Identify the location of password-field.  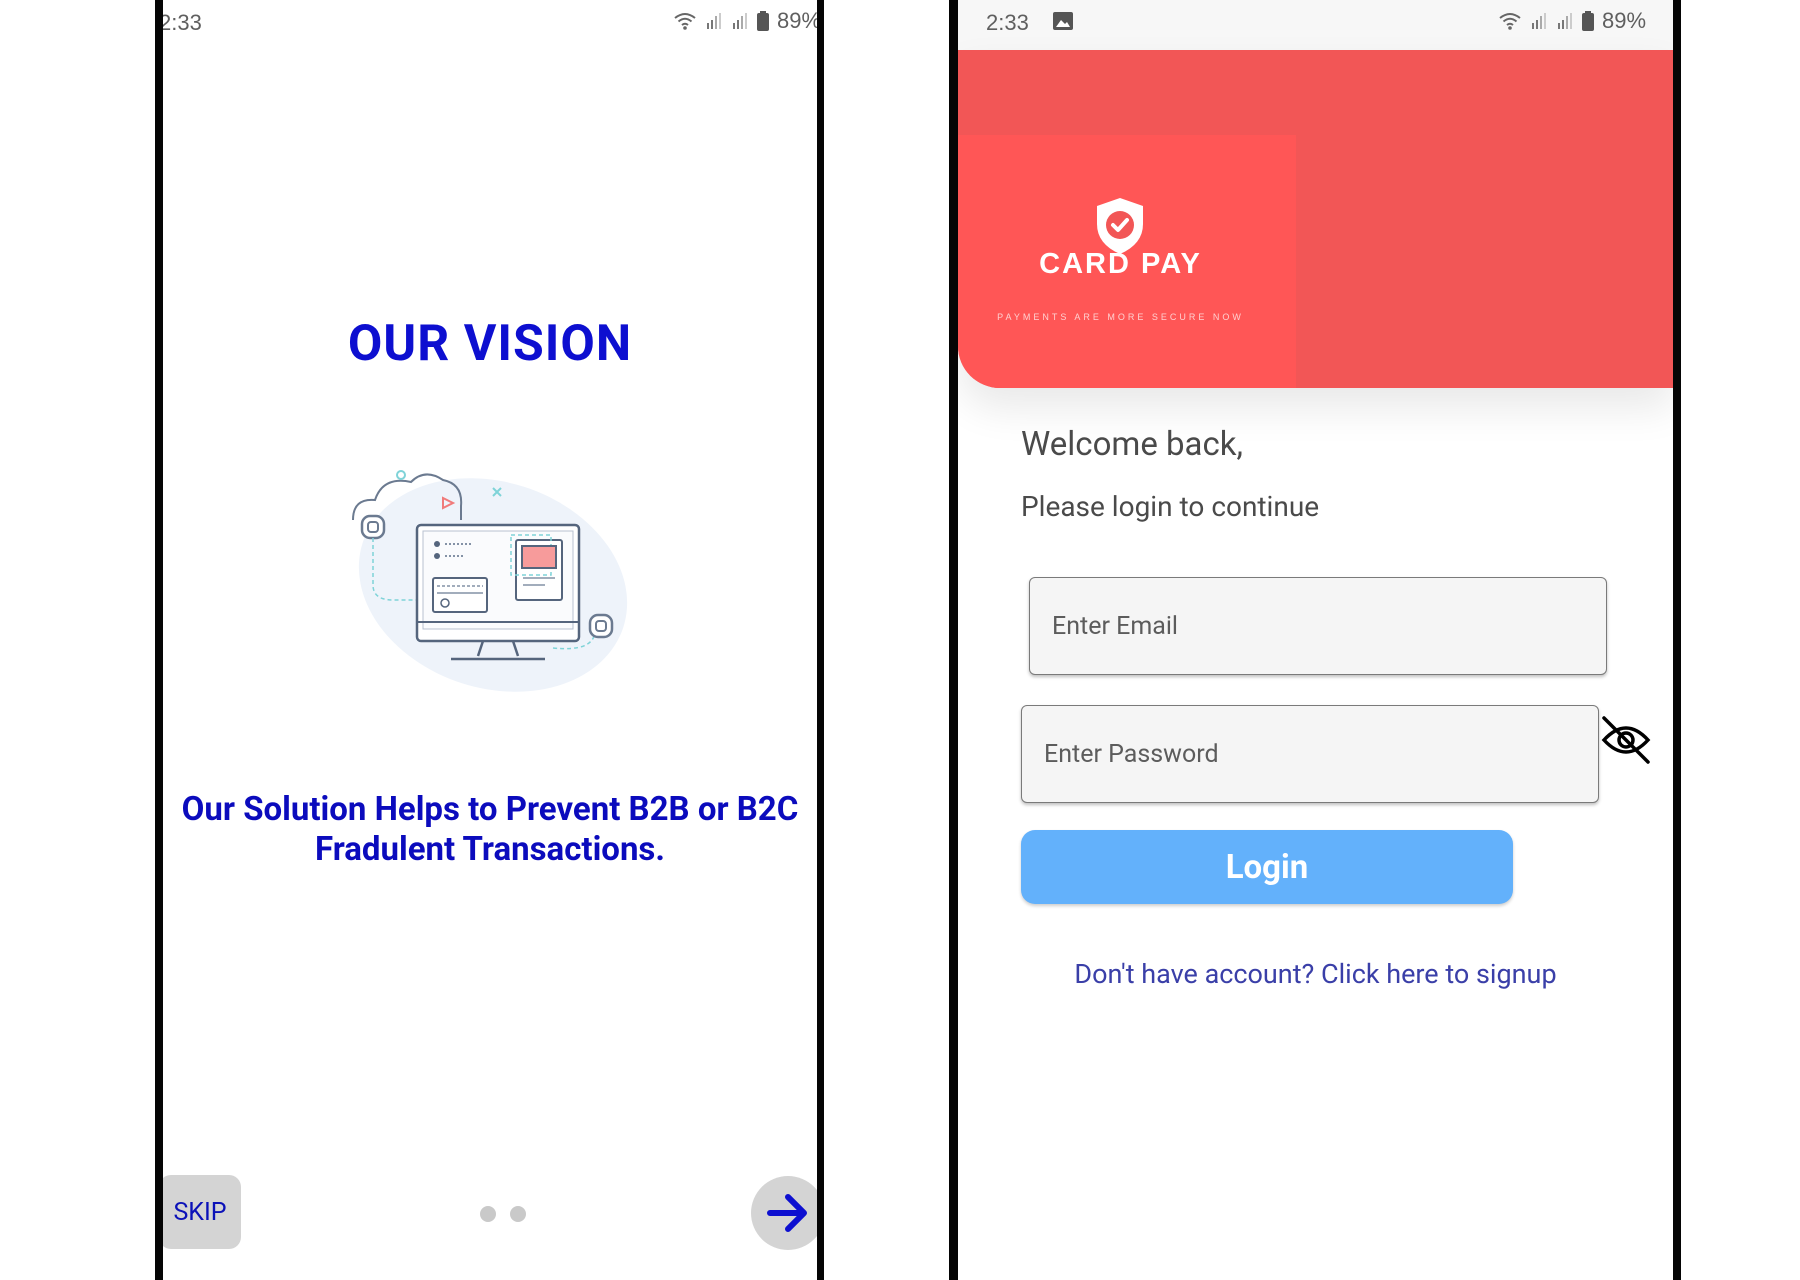
(1310, 754).